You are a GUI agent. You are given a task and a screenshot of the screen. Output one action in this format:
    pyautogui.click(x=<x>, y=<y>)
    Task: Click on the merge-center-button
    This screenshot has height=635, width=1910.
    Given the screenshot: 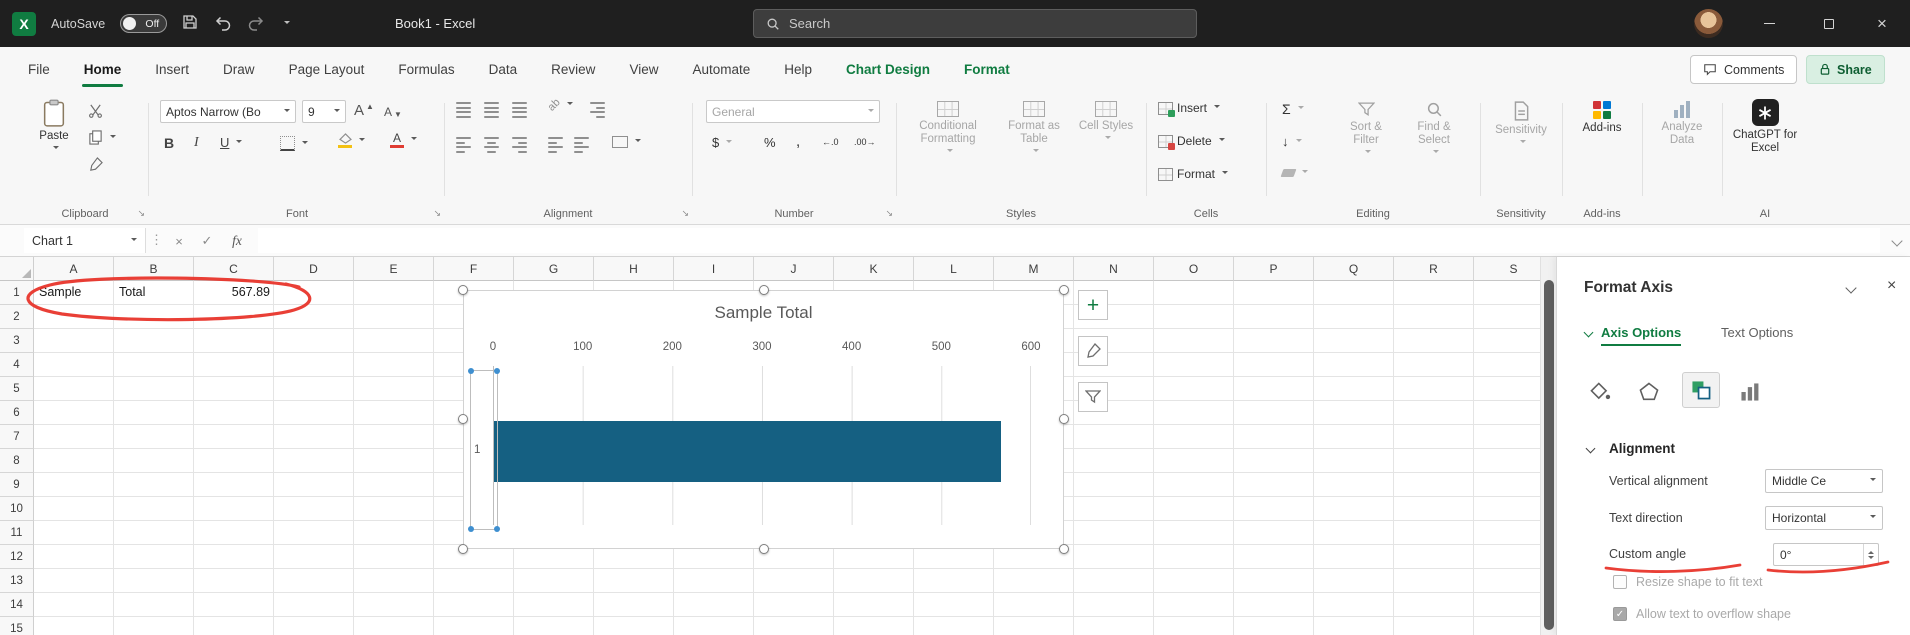 What is the action you would take?
    pyautogui.click(x=626, y=142)
    